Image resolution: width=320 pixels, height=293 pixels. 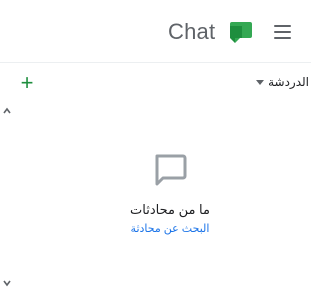 What do you see at coordinates (192, 31) in the screenshot?
I see `app-title: Chat` at bounding box center [192, 31].